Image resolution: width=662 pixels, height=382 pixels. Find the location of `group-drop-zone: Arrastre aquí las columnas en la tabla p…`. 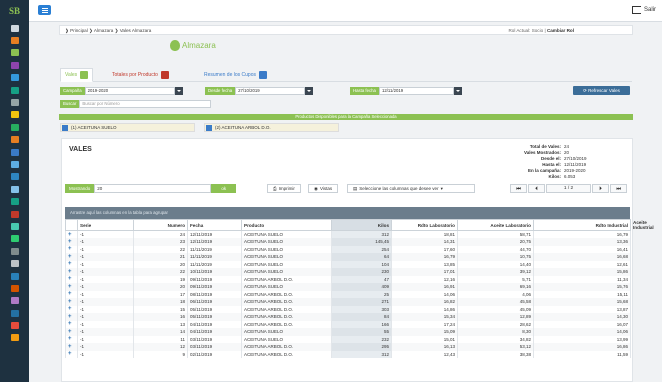

group-drop-zone: Arrastre aquí las columnas en la tabla p… is located at coordinates (347, 213).